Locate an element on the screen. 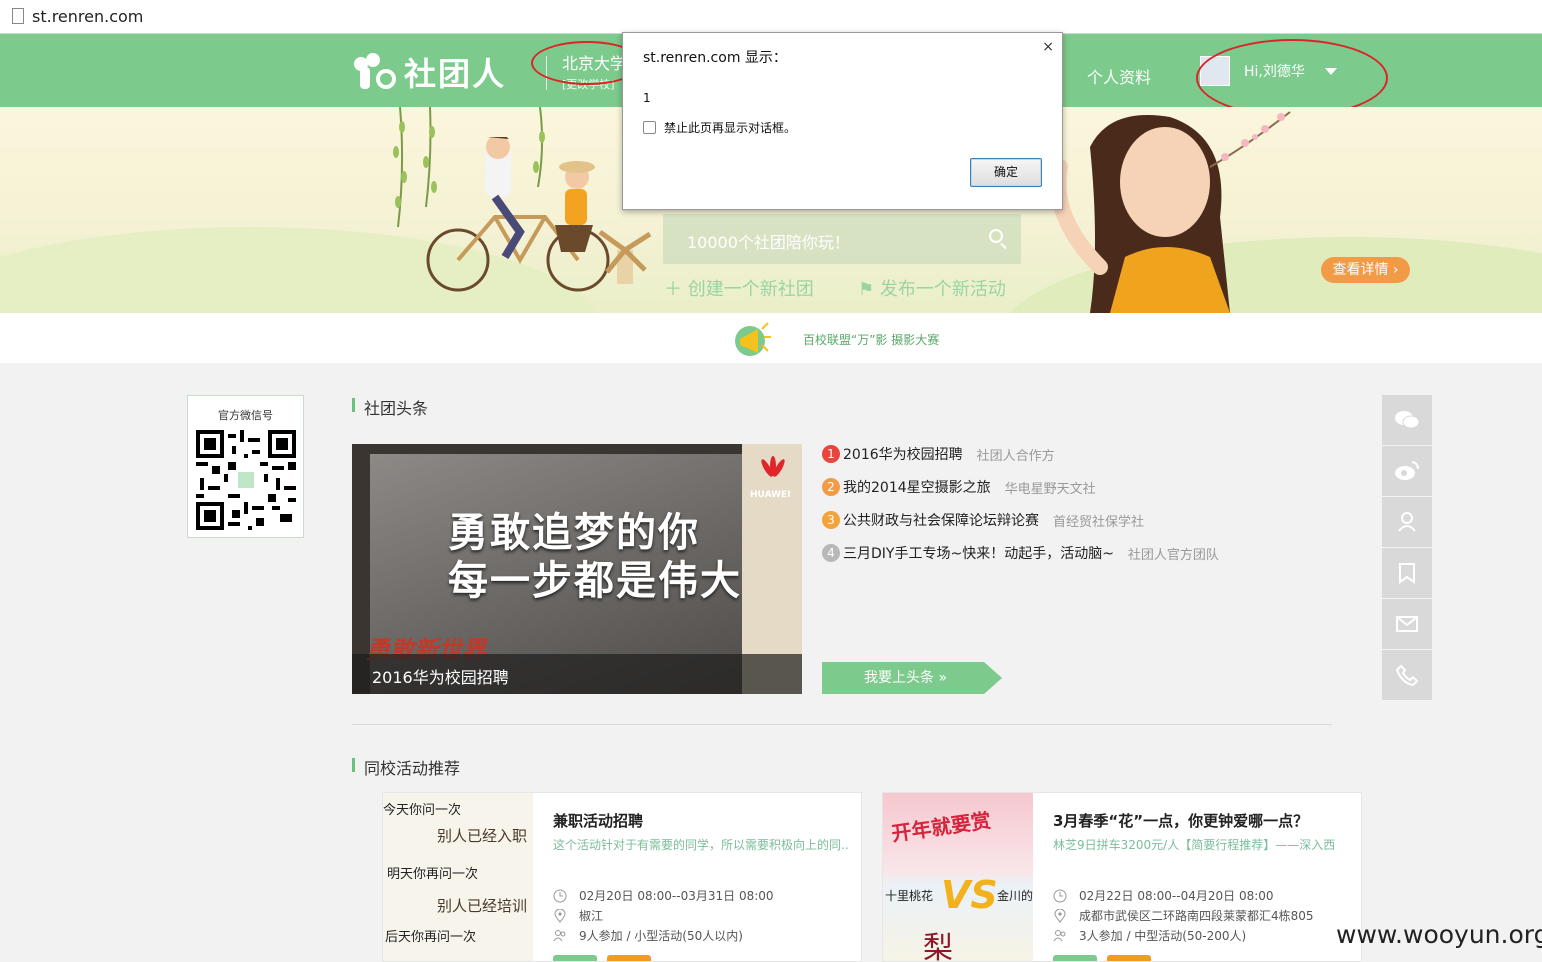 The image size is (1542, 962). dialog-message: 1 is located at coordinates (647, 98).